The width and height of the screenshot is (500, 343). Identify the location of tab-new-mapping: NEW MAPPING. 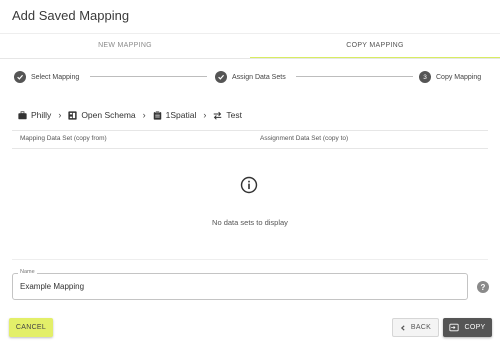
(125, 46).